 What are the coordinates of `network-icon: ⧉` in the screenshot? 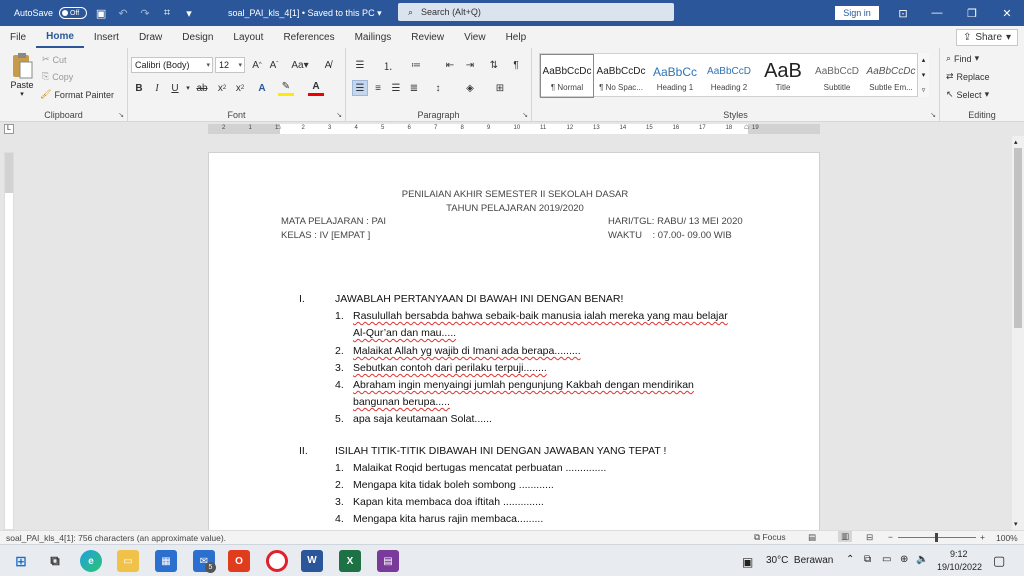 It's located at (867, 559).